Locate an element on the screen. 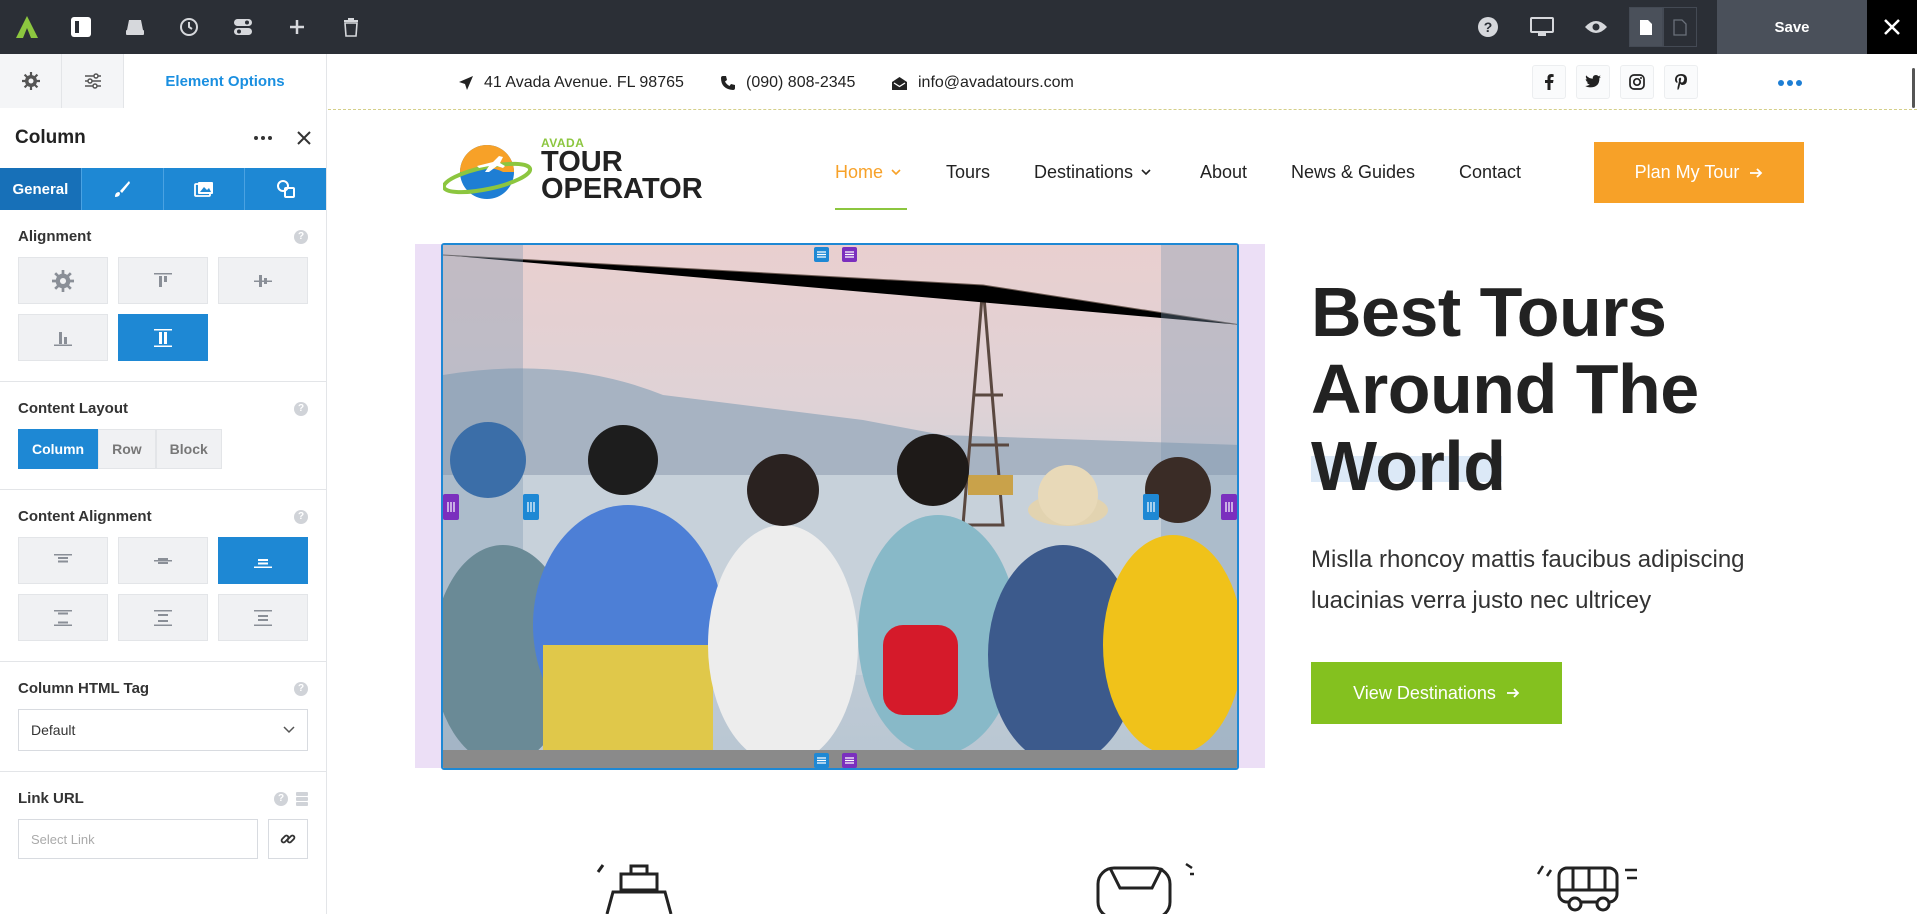 This screenshot has height=914, width=1917. link-url-section: Link URL ? Select Link is located at coordinates (163, 825).